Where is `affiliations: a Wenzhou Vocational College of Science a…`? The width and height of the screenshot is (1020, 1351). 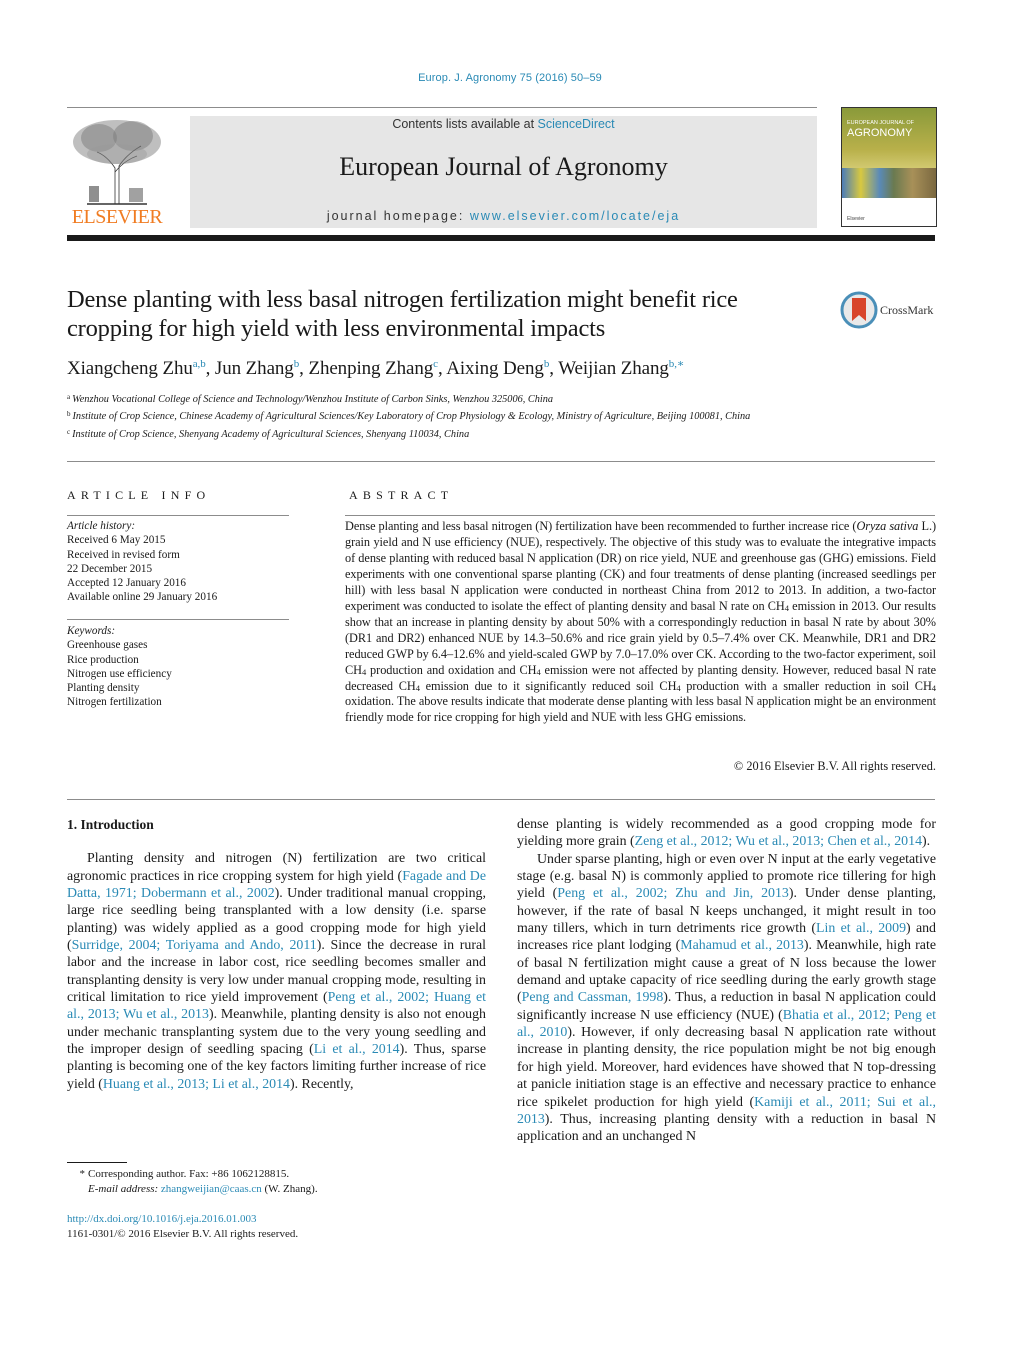
affiliations: a Wenzhou Vocational College of Science a… is located at coordinates (467, 416).